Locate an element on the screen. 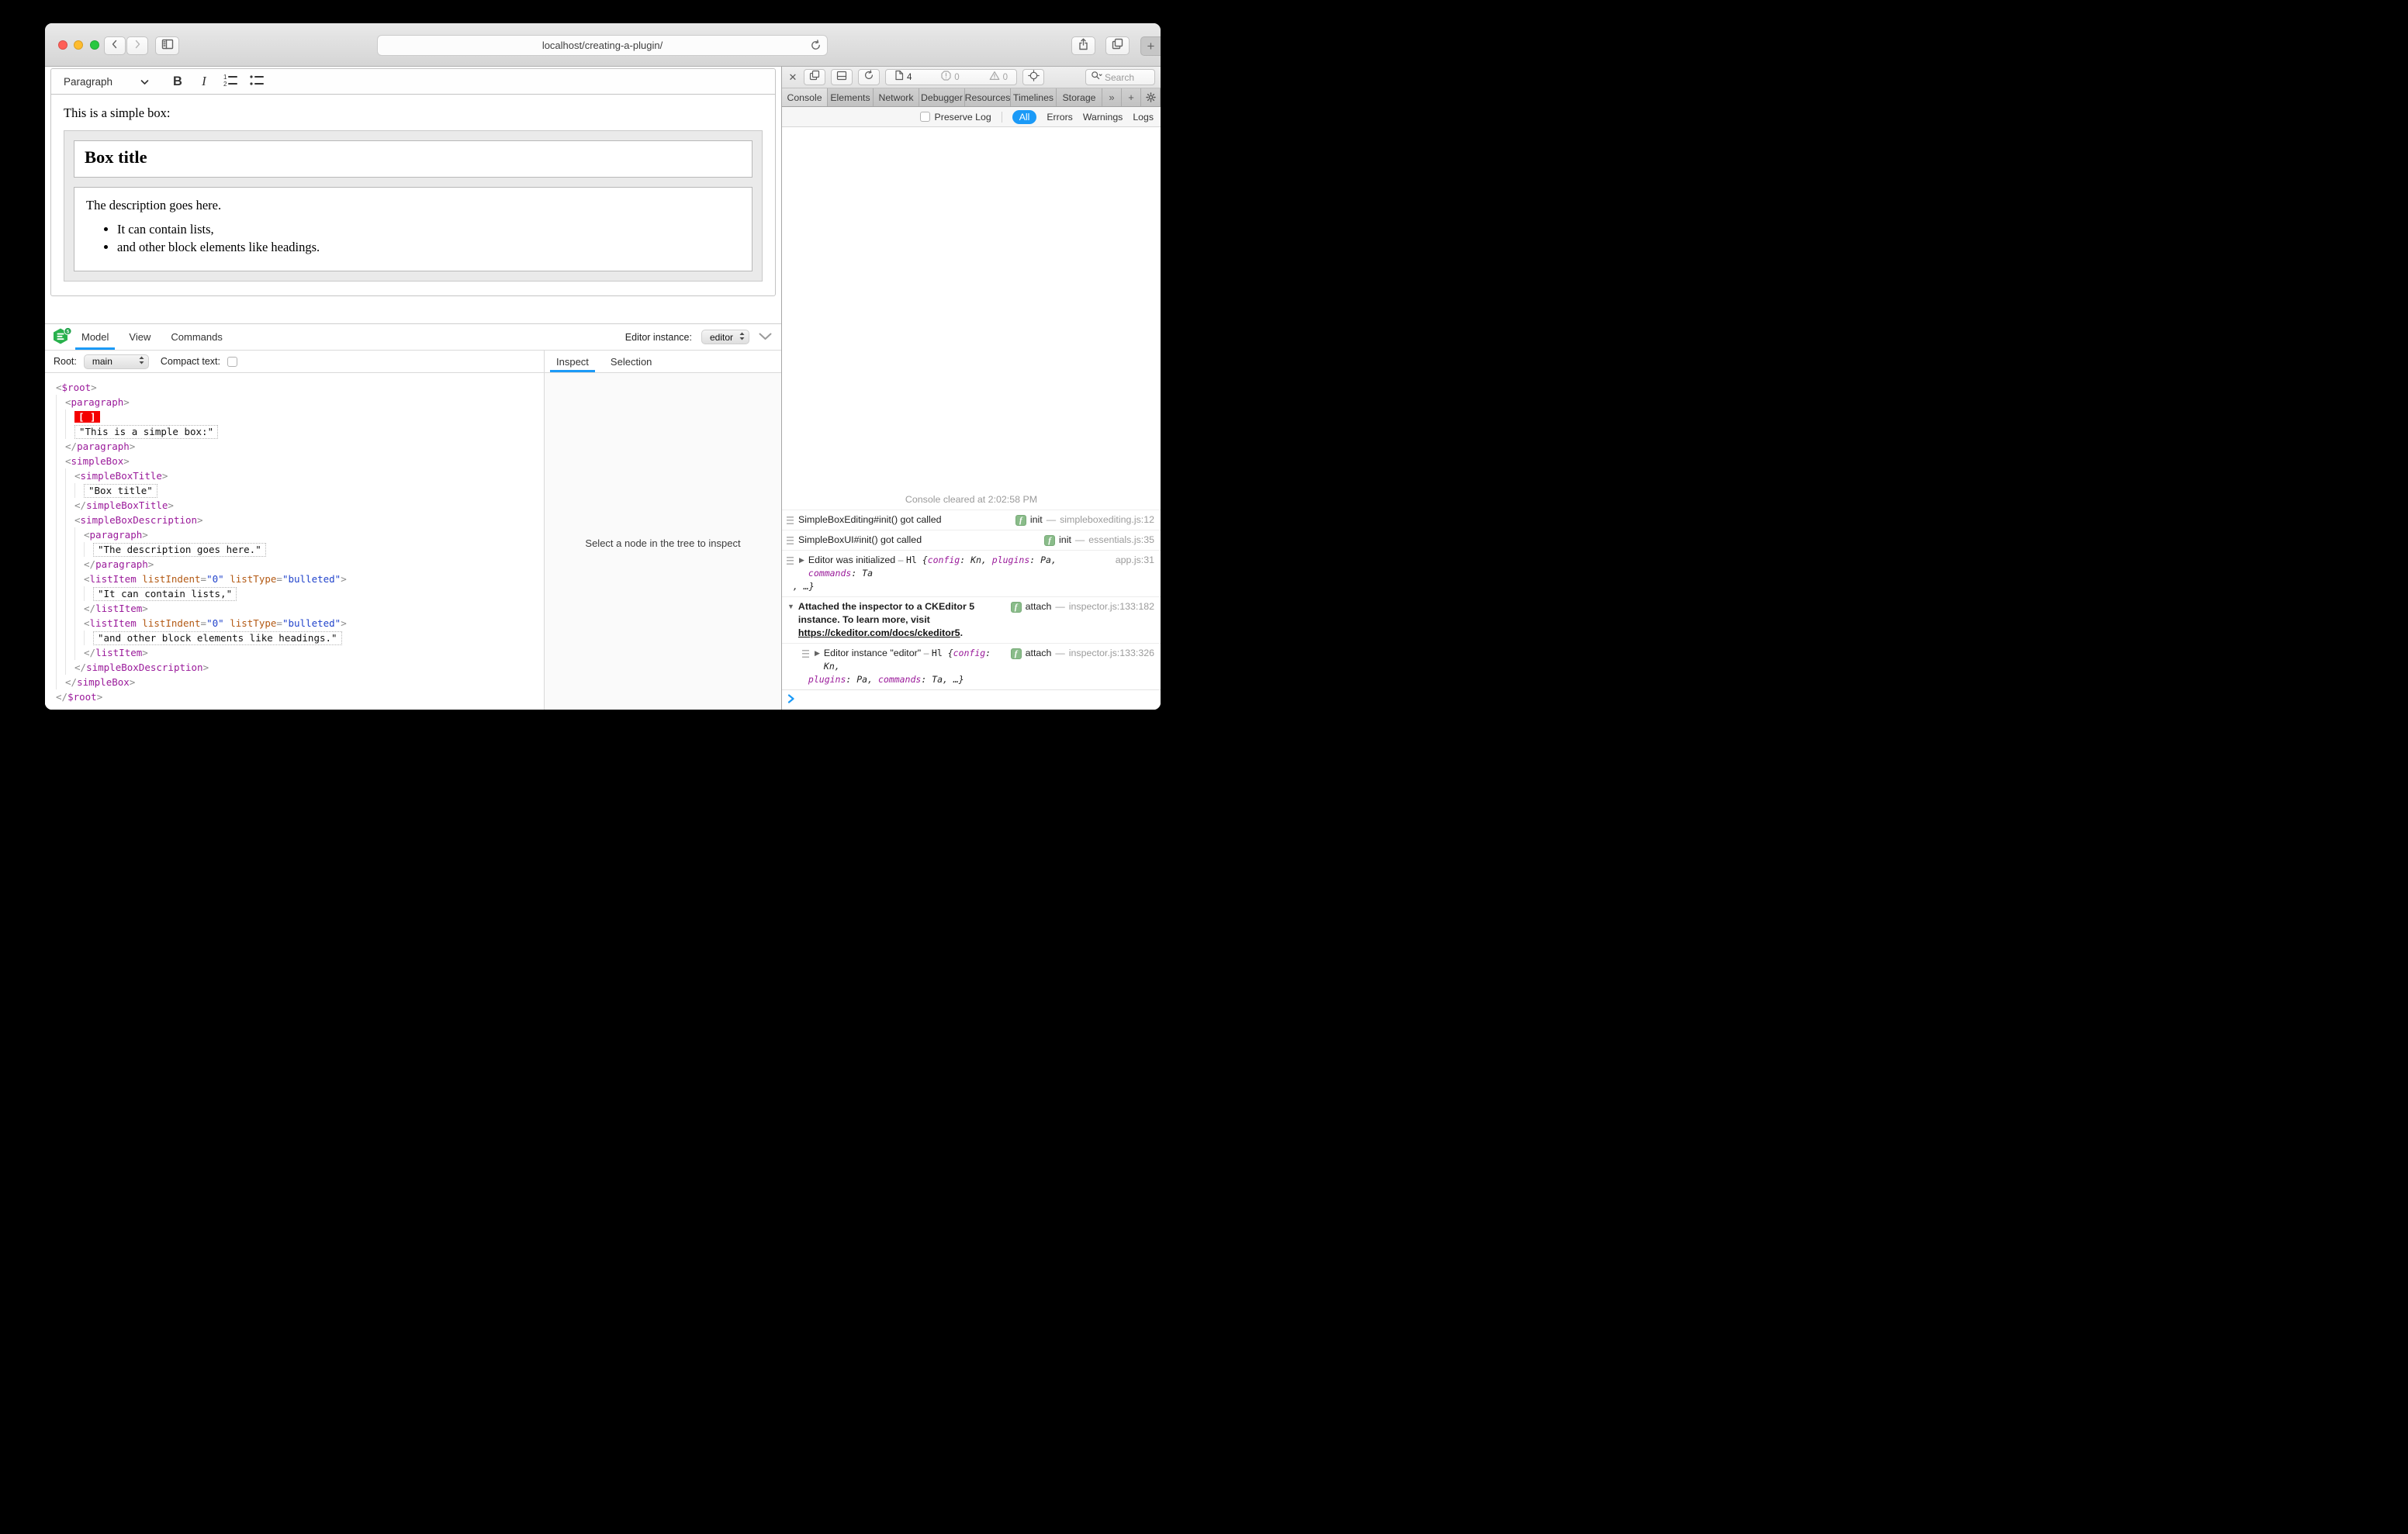 This screenshot has width=2408, height=1534. new-tab-button: + is located at coordinates (1150, 46).